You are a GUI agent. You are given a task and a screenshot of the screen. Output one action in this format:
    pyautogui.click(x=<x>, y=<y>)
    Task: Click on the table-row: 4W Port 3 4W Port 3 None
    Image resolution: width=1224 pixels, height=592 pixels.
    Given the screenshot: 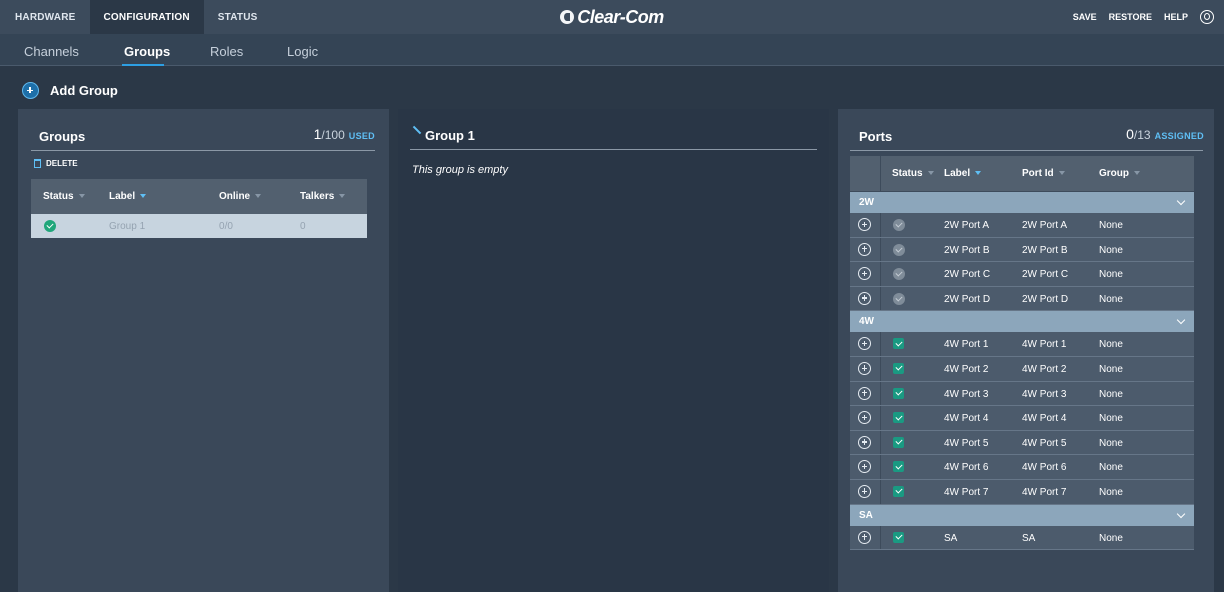 What is the action you would take?
    pyautogui.click(x=1022, y=394)
    